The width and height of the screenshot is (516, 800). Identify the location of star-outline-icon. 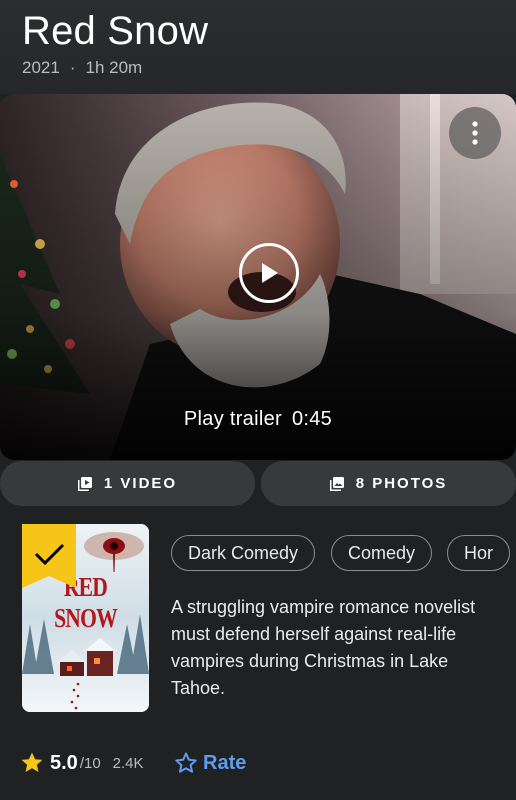
(186, 762).